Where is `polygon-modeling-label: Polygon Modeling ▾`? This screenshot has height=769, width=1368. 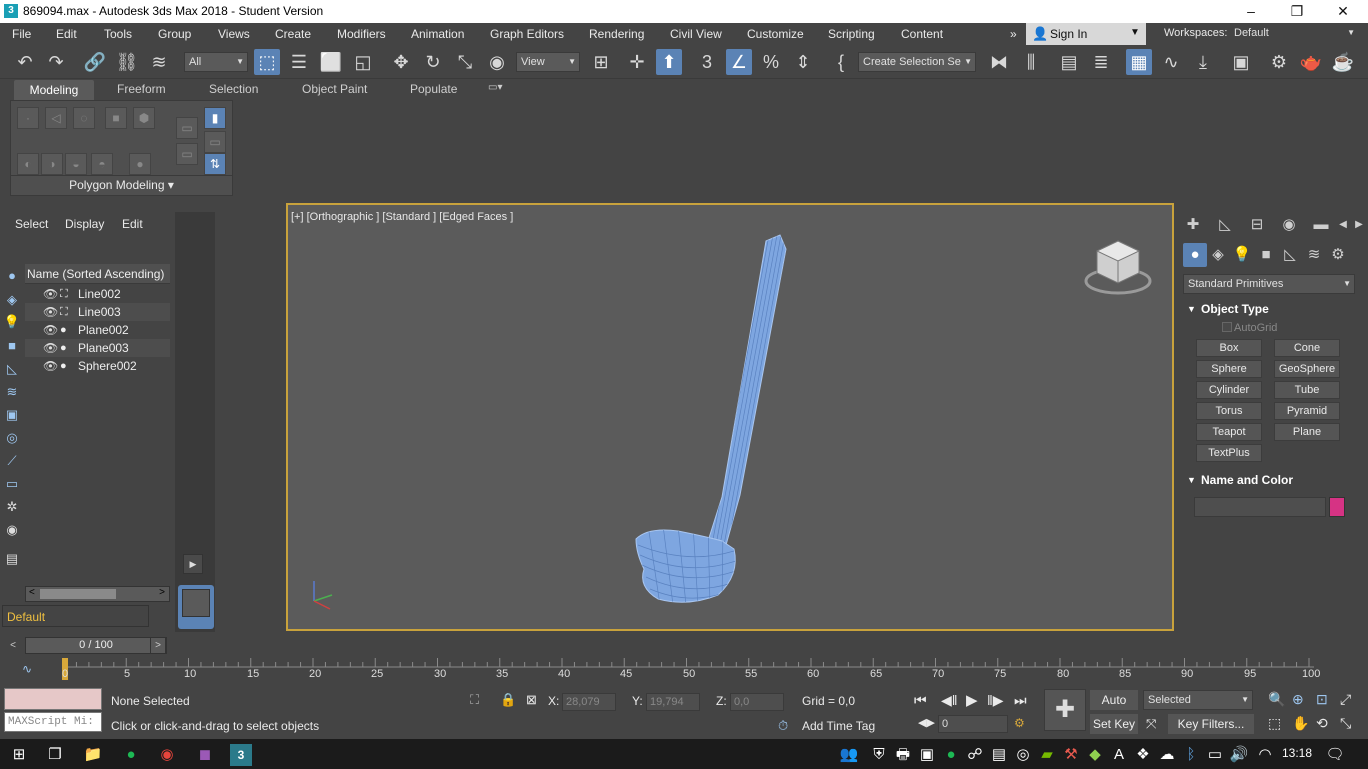
polygon-modeling-label: Polygon Modeling ▾ is located at coordinates (121, 185).